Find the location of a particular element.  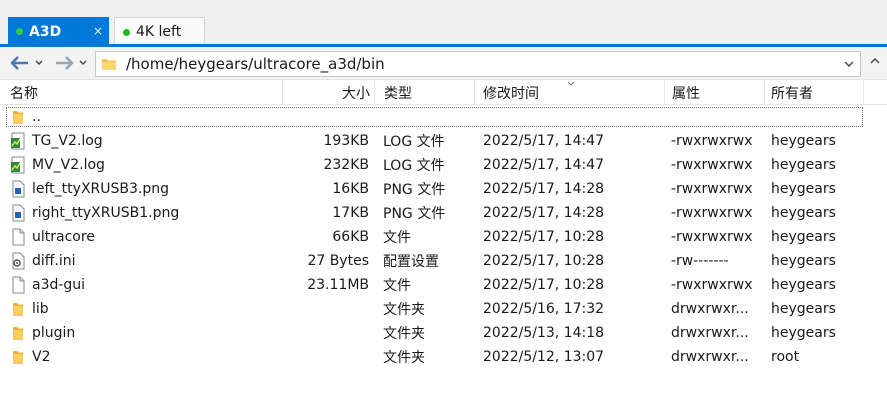

sort-indicator-icon is located at coordinates (571, 83).